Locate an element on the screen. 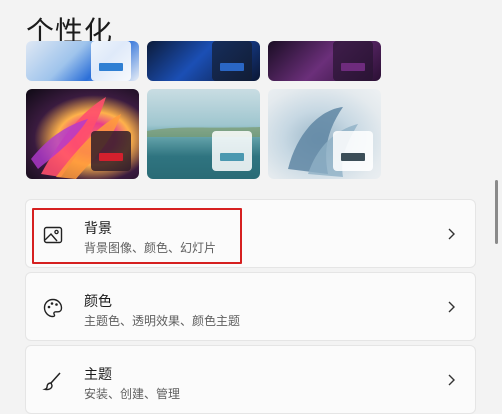 Image resolution: width=502 pixels, height=414 pixels. setting-subtitle: 主题色、透明效果、颜色主题 is located at coordinates (162, 321).